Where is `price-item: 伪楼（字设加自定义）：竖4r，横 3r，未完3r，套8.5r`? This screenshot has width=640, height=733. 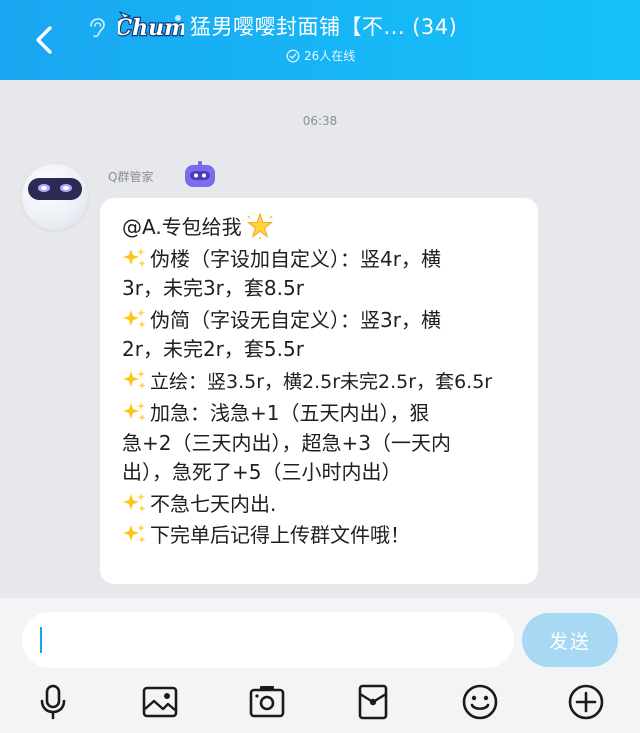 price-item: 伪楼（字设加自定义）：竖4r，横 3r，未完3r，套8.5r is located at coordinates (322, 274).